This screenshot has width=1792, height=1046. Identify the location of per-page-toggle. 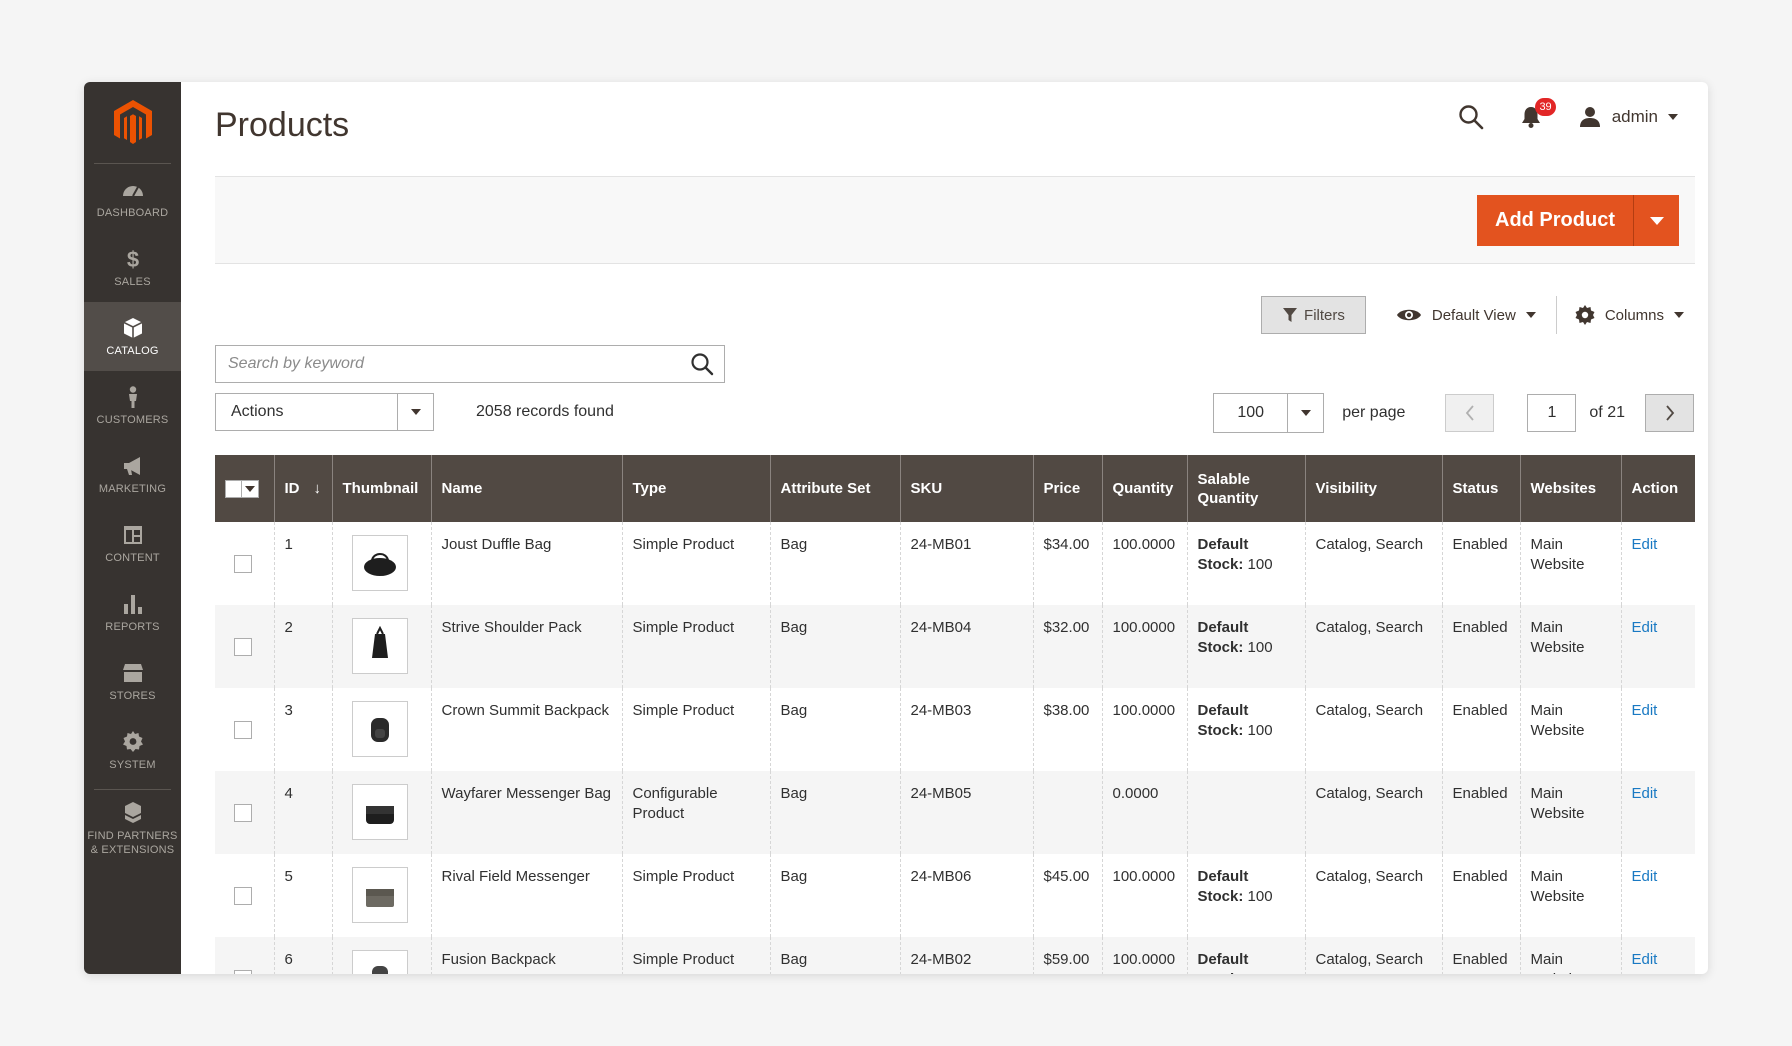
(1305, 413).